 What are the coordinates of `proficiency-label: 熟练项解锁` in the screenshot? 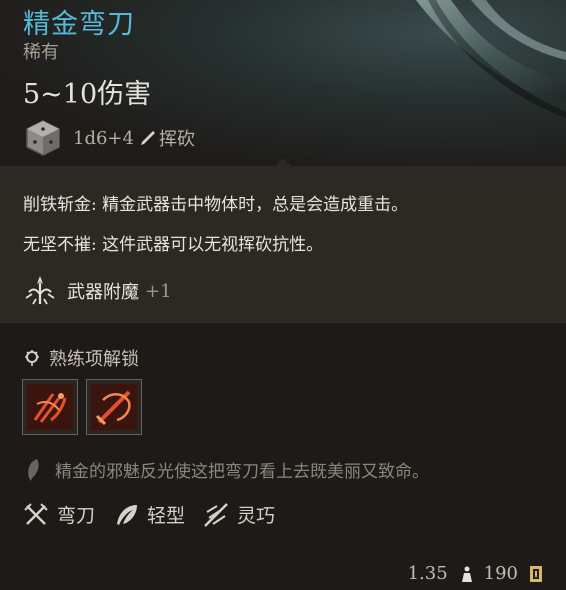 It's located at (94, 359).